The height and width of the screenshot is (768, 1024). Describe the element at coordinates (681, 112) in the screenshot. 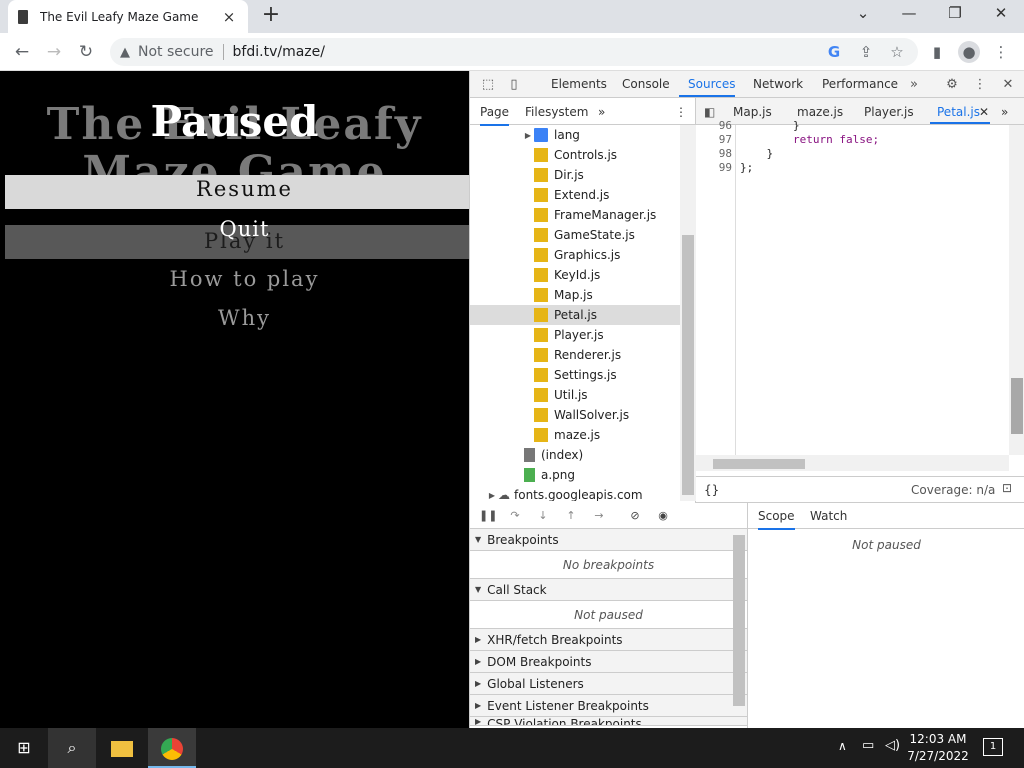

I see `navigator-menu-icon: ⋮` at that location.